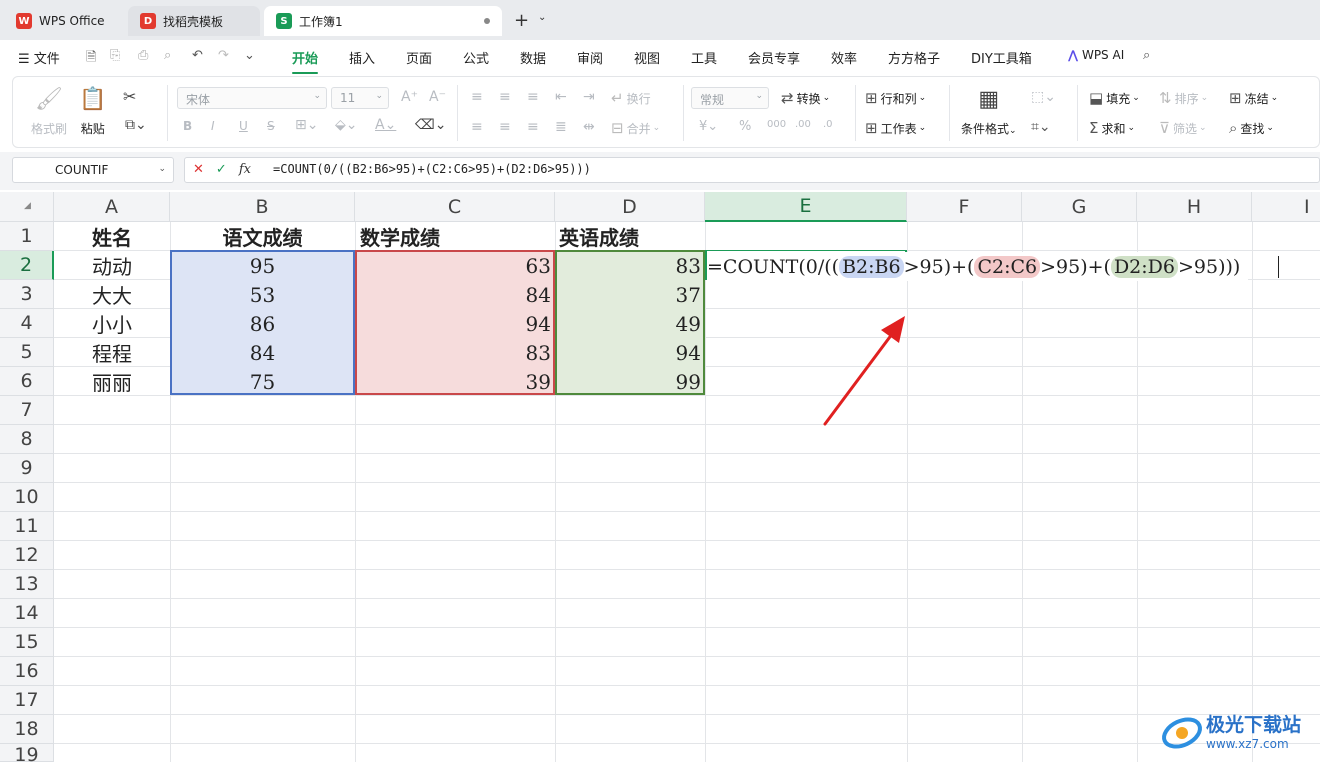  Describe the element at coordinates (1247, 744) in the screenshot. I see `watermark-url: www.xz7.com` at that location.